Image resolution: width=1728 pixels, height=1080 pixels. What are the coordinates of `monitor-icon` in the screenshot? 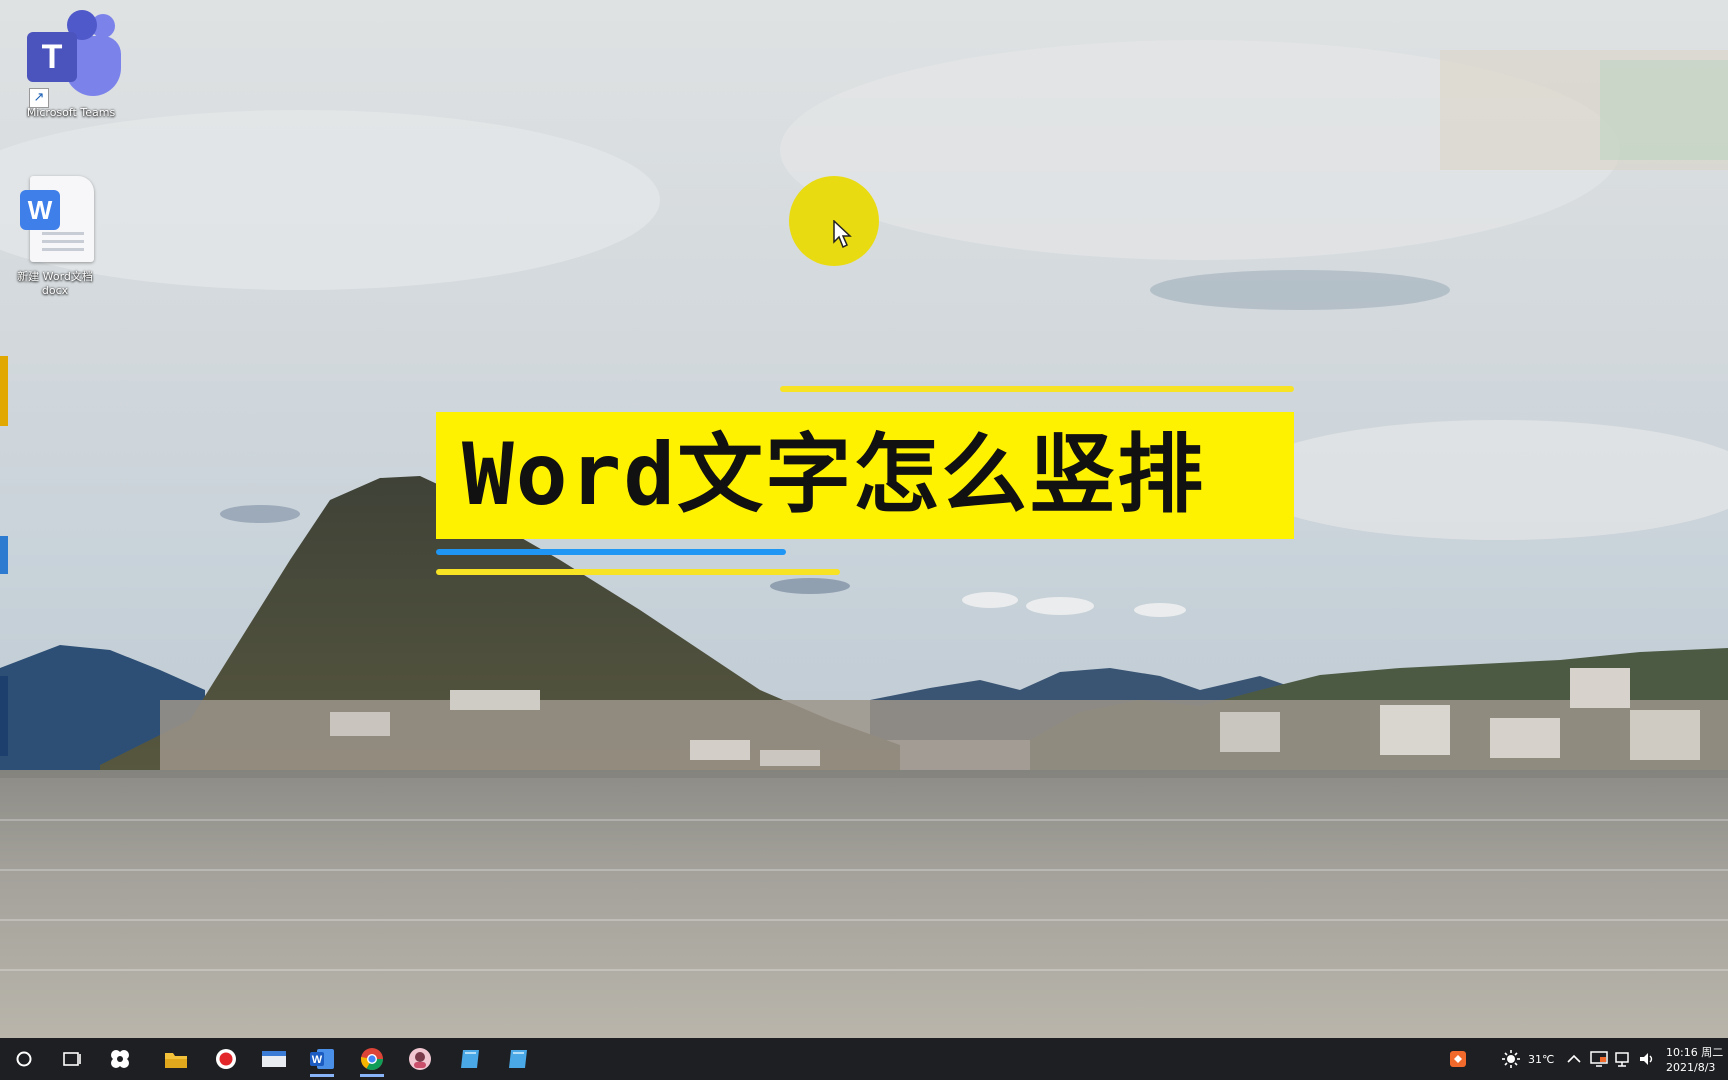 It's located at (1599, 1059).